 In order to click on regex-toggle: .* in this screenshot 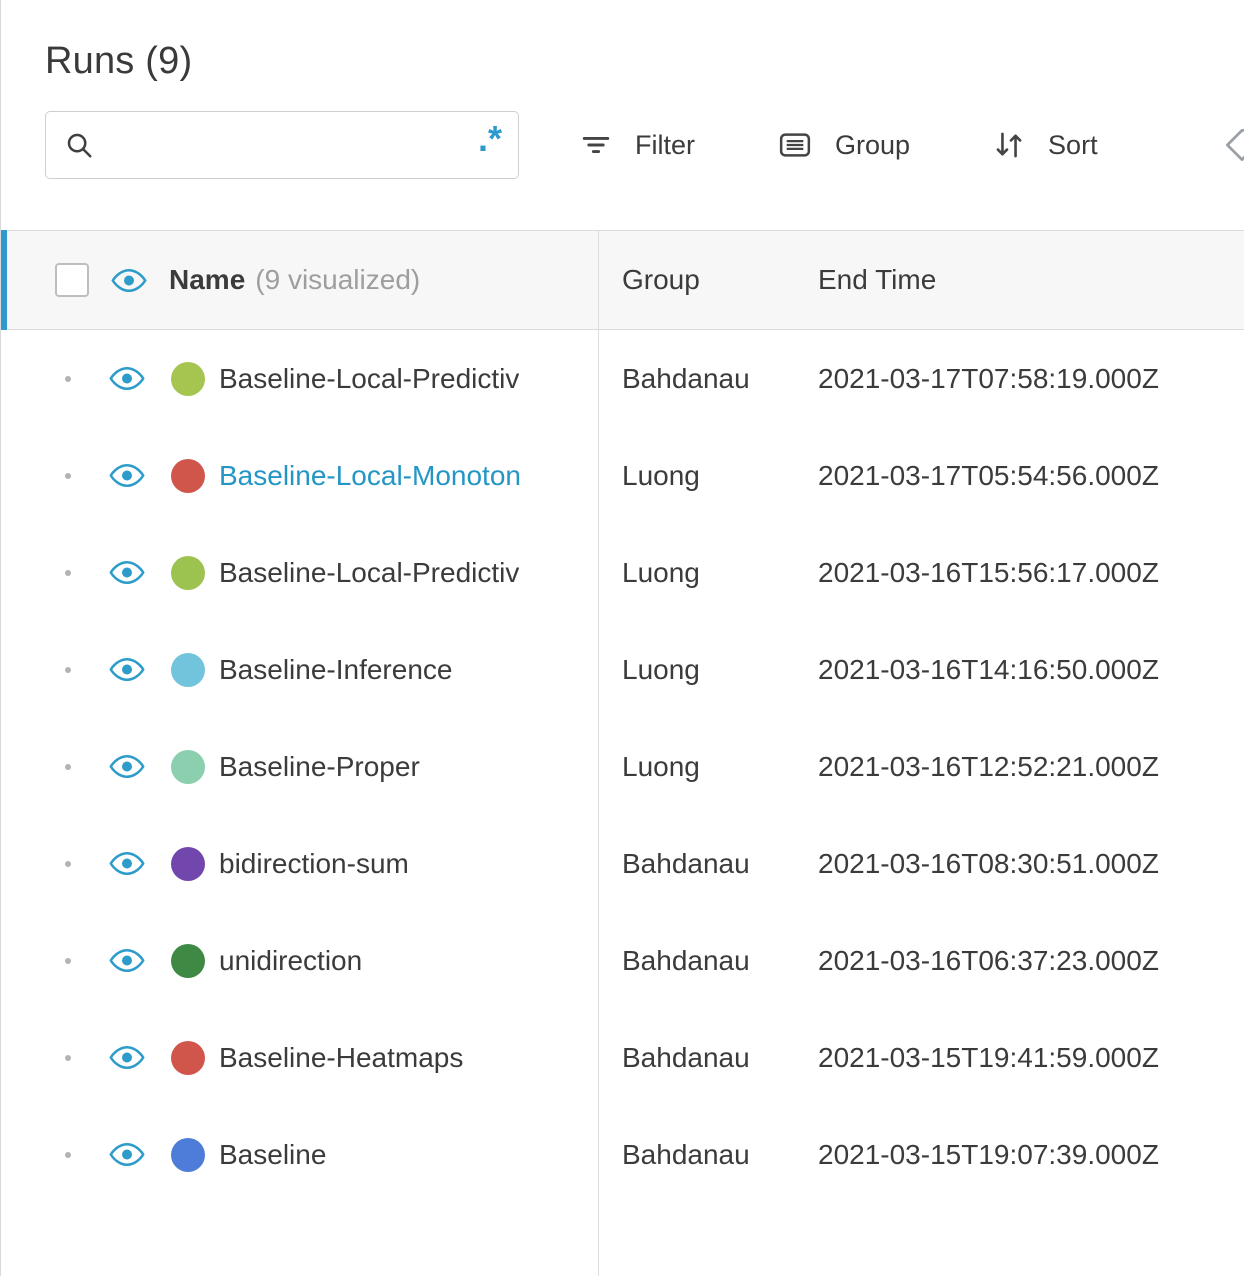, I will do `click(490, 143)`.